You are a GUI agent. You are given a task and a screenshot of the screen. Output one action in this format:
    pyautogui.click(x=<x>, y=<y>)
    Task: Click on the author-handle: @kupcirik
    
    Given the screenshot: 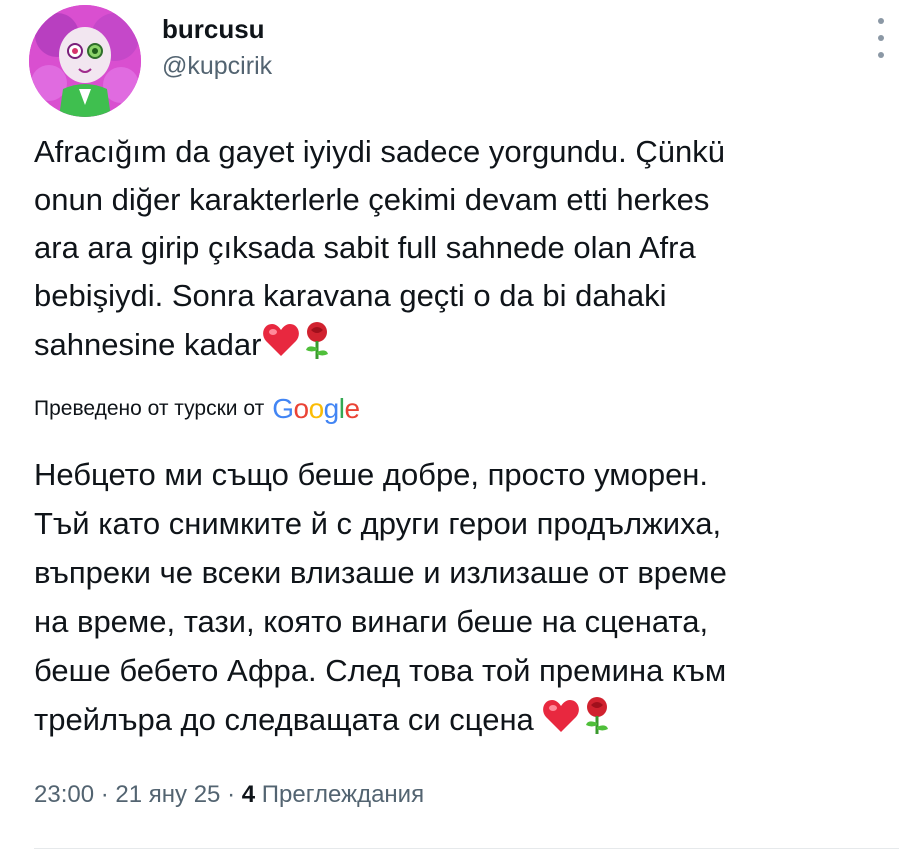 What is the action you would take?
    pyautogui.click(x=217, y=66)
    